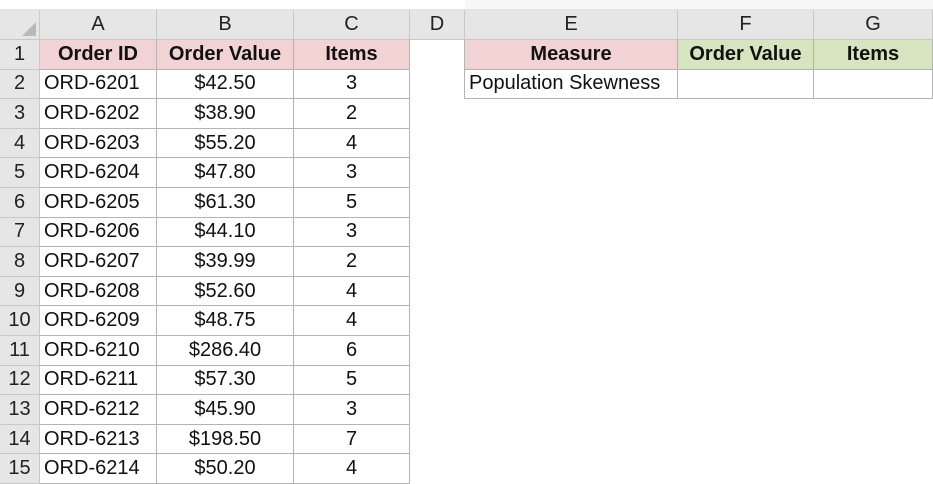 The image size is (933, 484). What do you see at coordinates (98, 173) in the screenshot?
I see `cell-order-id: ORD-6204` at bounding box center [98, 173].